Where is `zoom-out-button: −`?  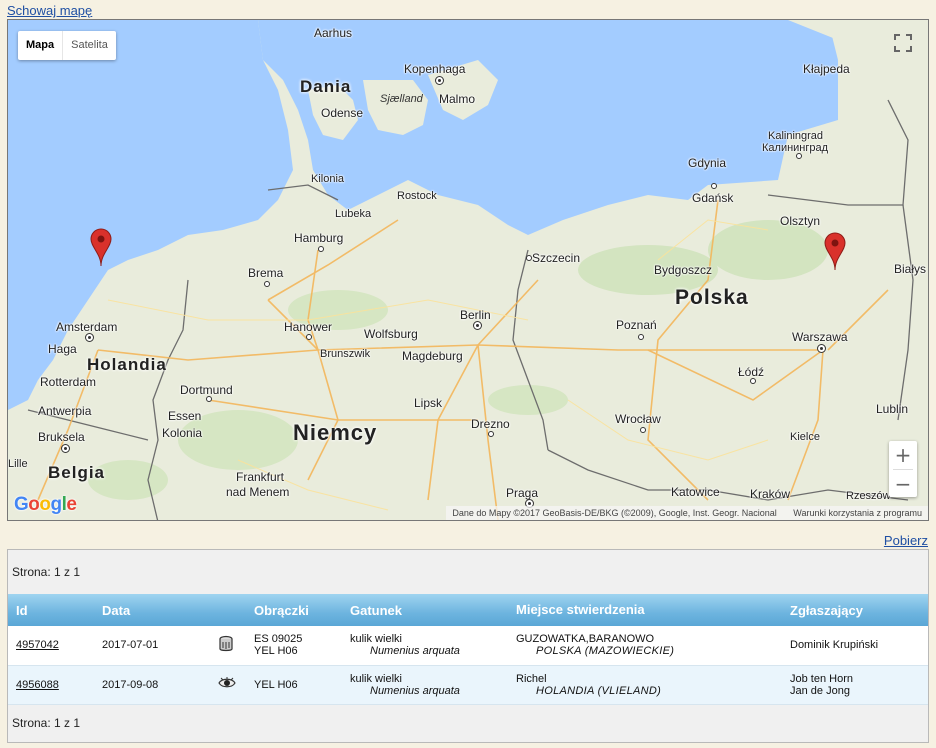 zoom-out-button: − is located at coordinates (903, 484).